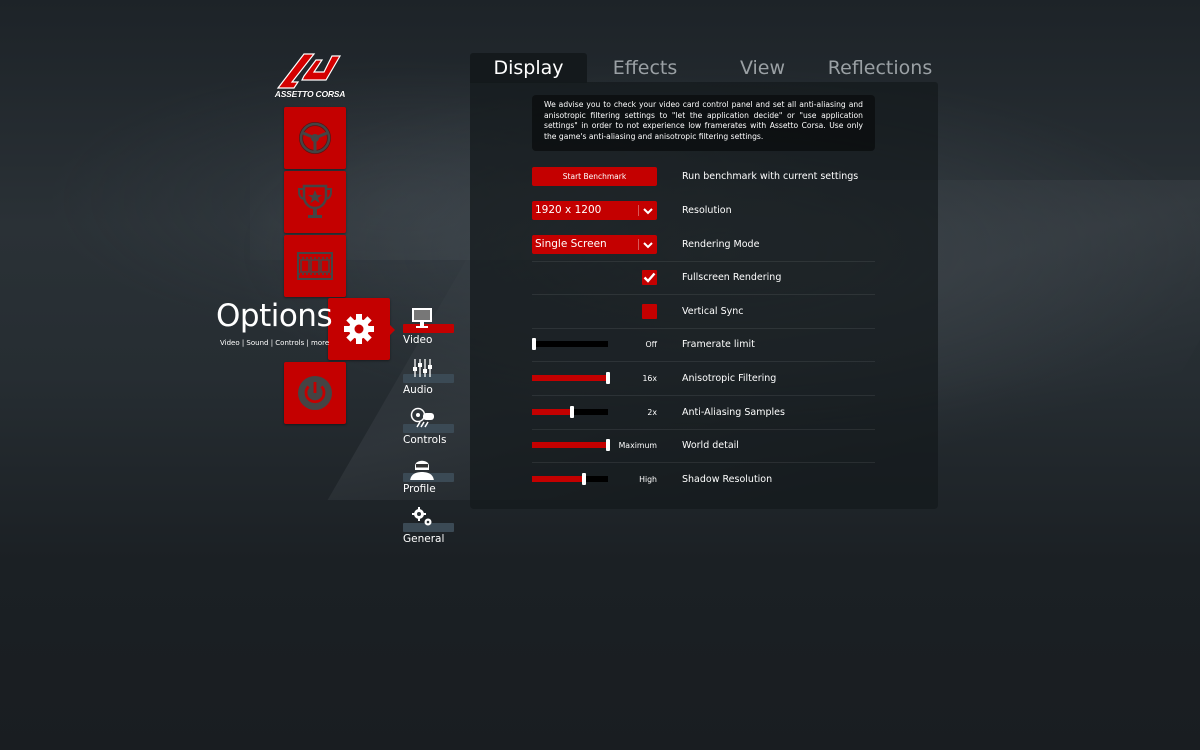 The height and width of the screenshot is (750, 1200). I want to click on setting-row-shadow-resolution: High Shadow Resolution, so click(703, 480).